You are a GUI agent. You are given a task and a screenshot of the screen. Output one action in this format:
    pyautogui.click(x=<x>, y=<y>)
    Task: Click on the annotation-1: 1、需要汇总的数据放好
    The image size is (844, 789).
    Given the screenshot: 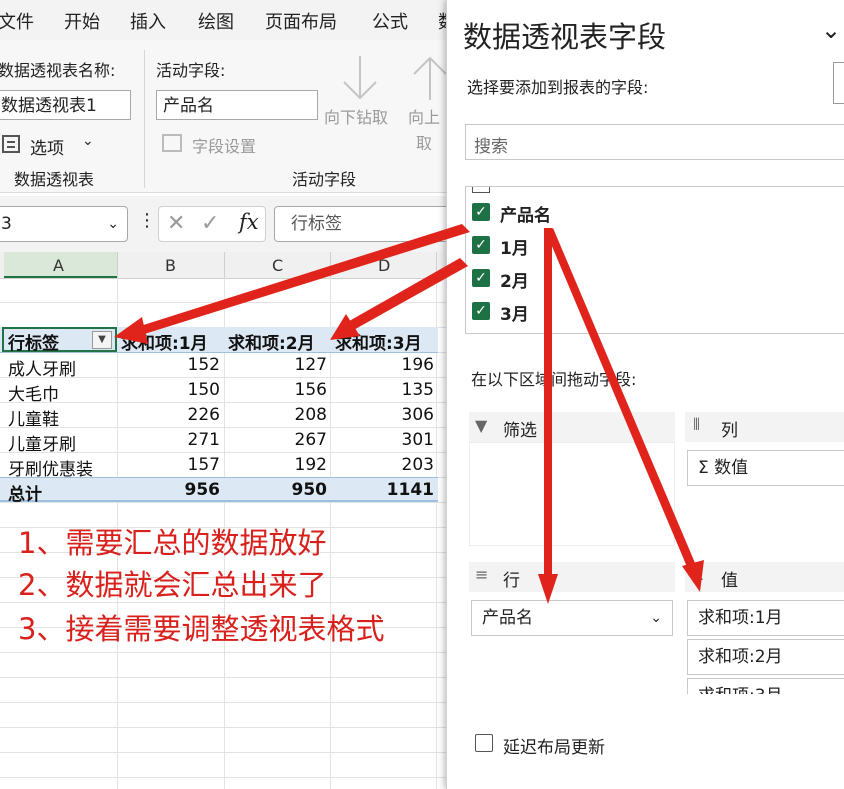 What is the action you would take?
    pyautogui.click(x=172, y=543)
    